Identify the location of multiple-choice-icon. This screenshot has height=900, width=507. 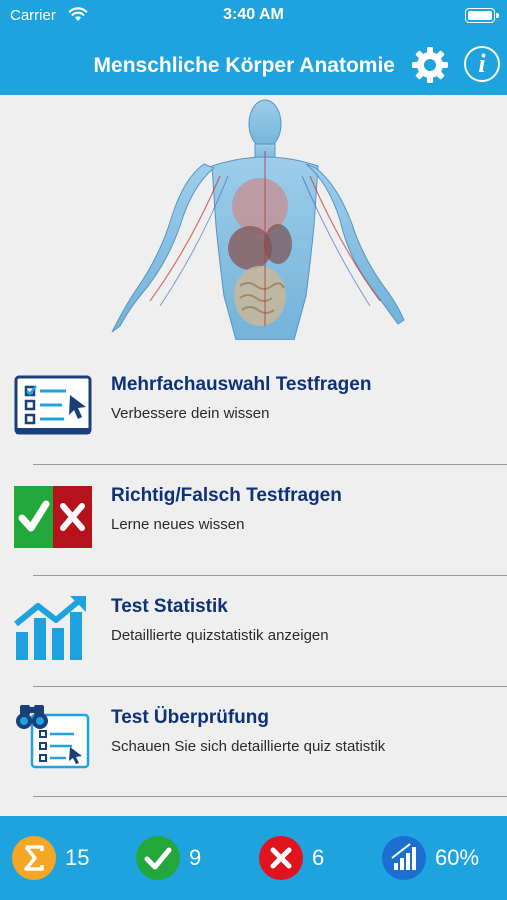
(53, 405).